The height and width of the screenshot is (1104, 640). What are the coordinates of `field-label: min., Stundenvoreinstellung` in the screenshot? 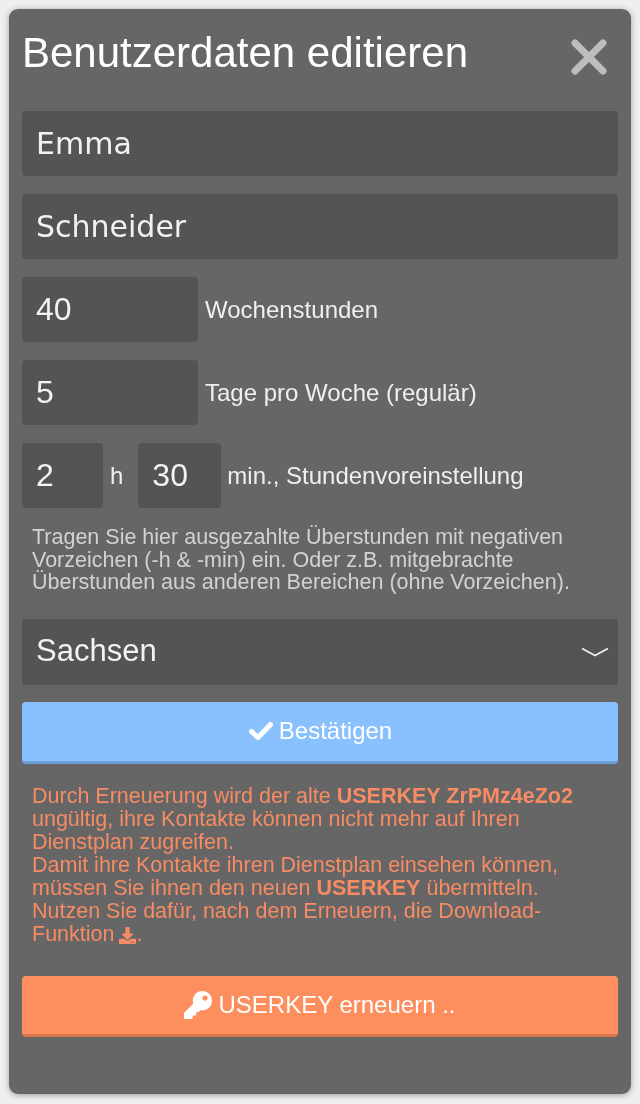 It's located at (375, 475).